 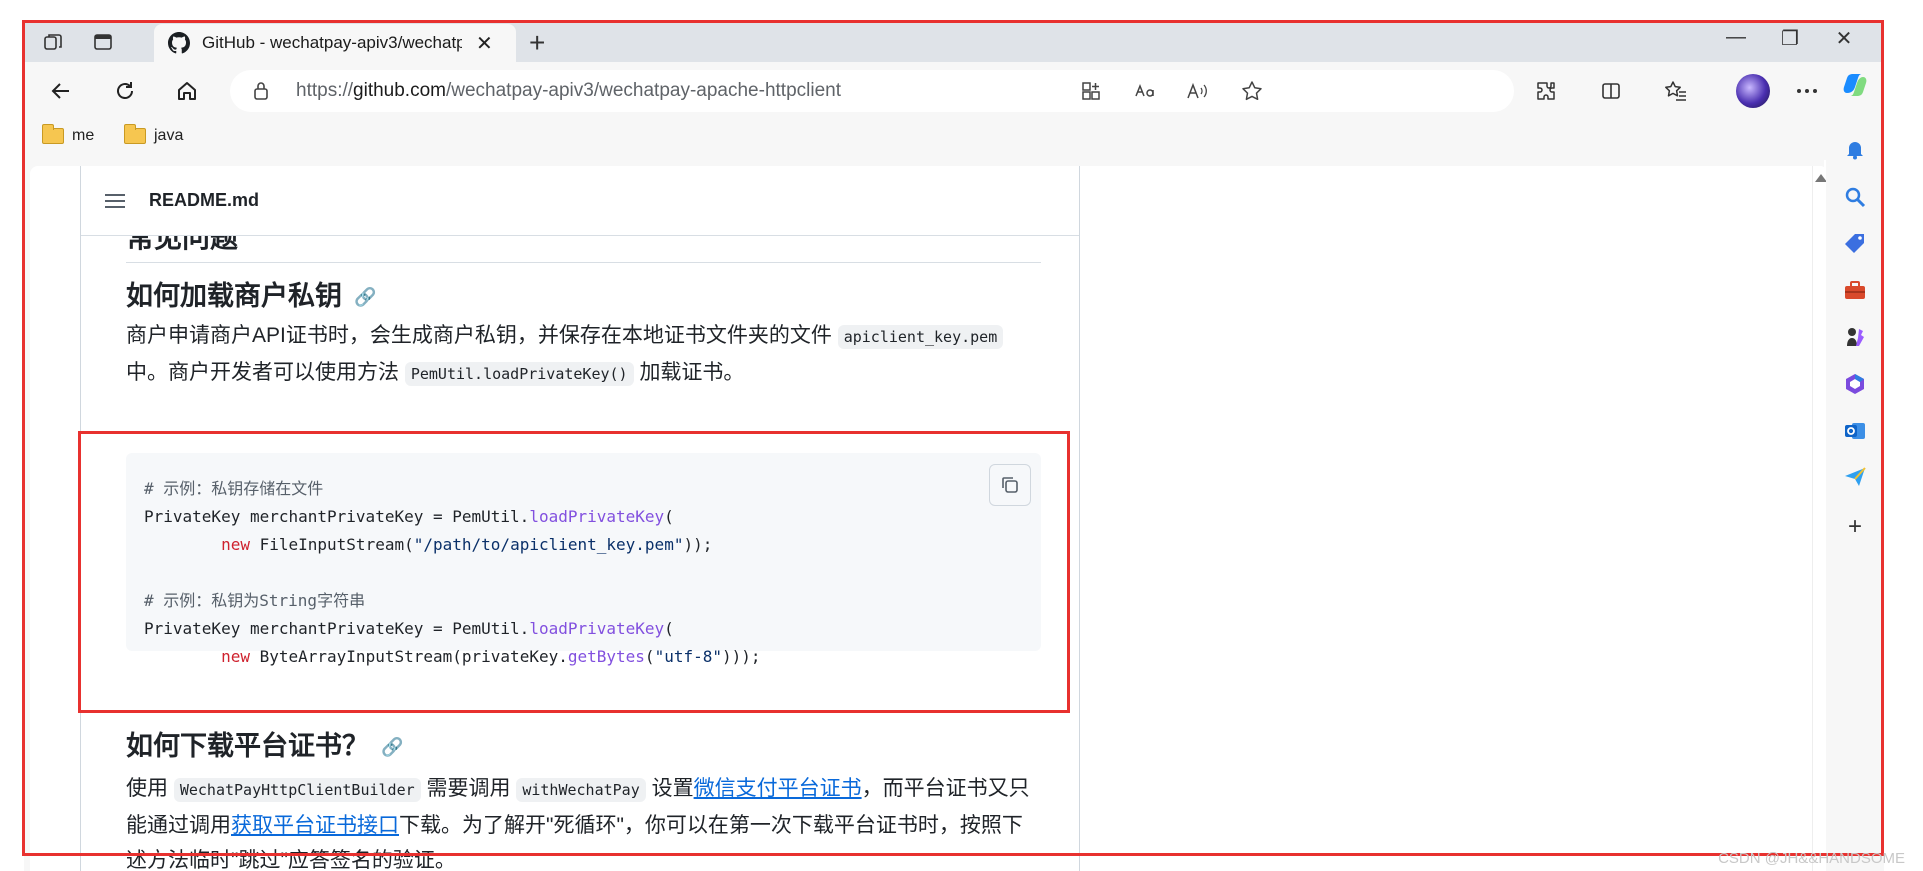 I want to click on bookmark-label: me, so click(x=83, y=135).